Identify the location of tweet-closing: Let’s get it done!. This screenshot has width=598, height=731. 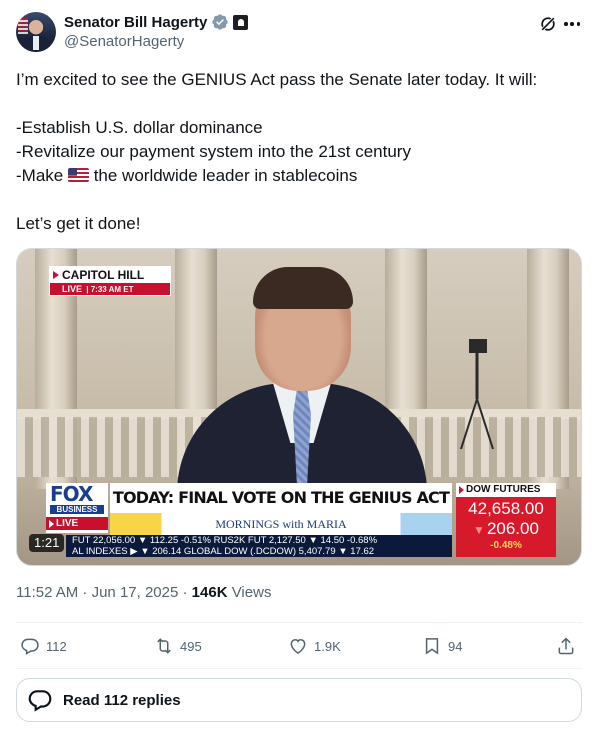
(78, 223).